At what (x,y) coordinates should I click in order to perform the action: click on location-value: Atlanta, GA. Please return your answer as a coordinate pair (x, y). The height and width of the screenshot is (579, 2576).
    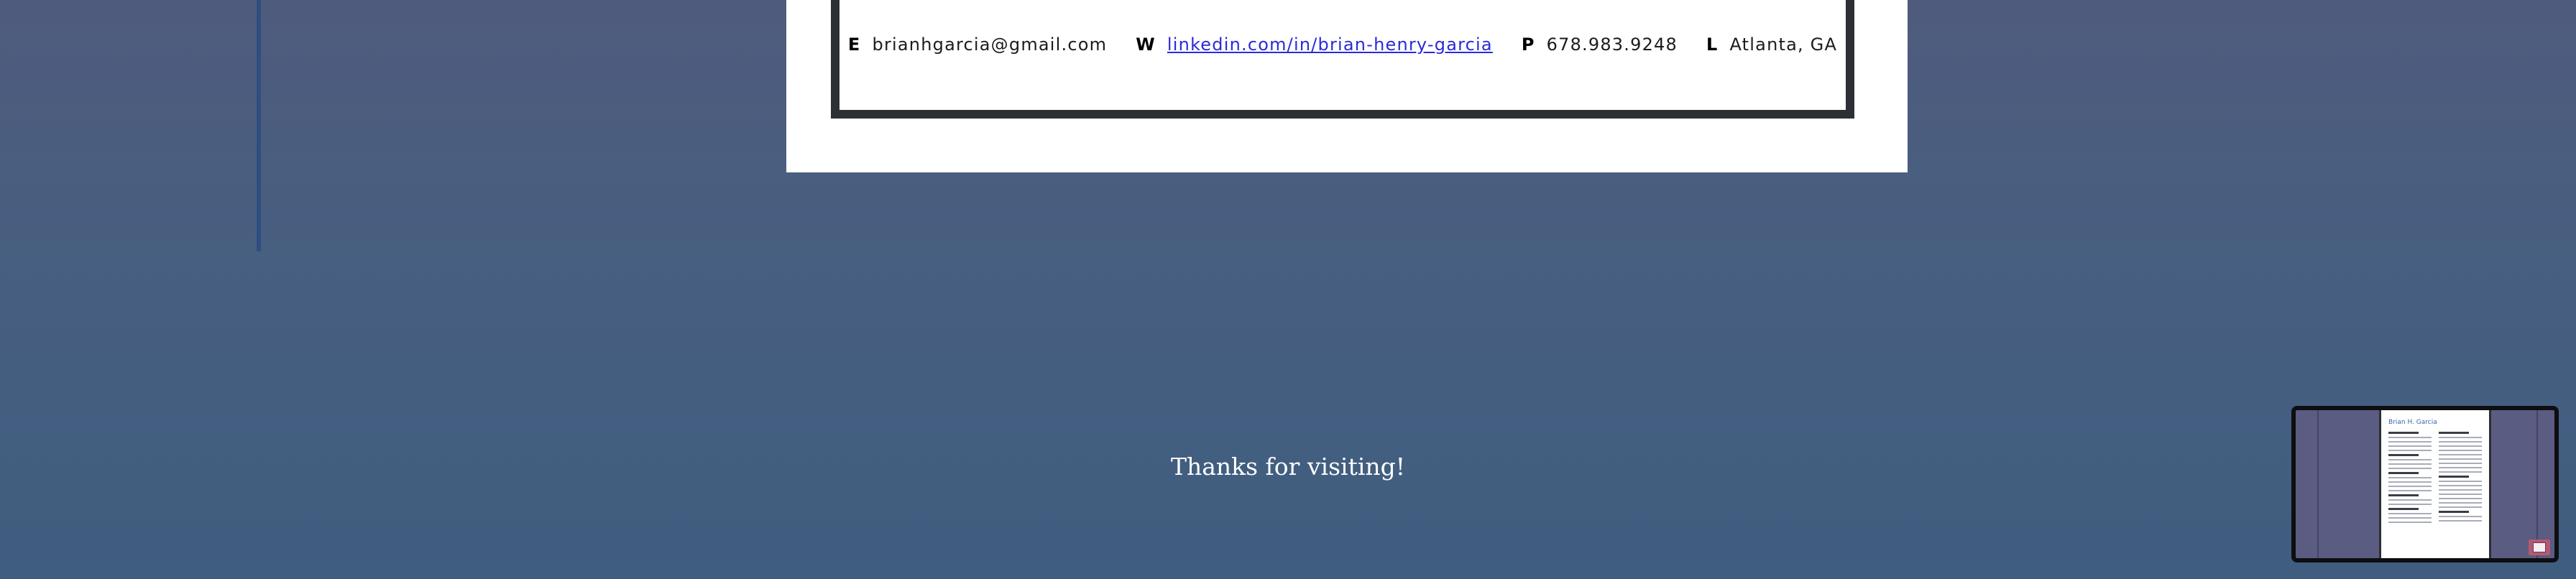
    Looking at the image, I should click on (1783, 44).